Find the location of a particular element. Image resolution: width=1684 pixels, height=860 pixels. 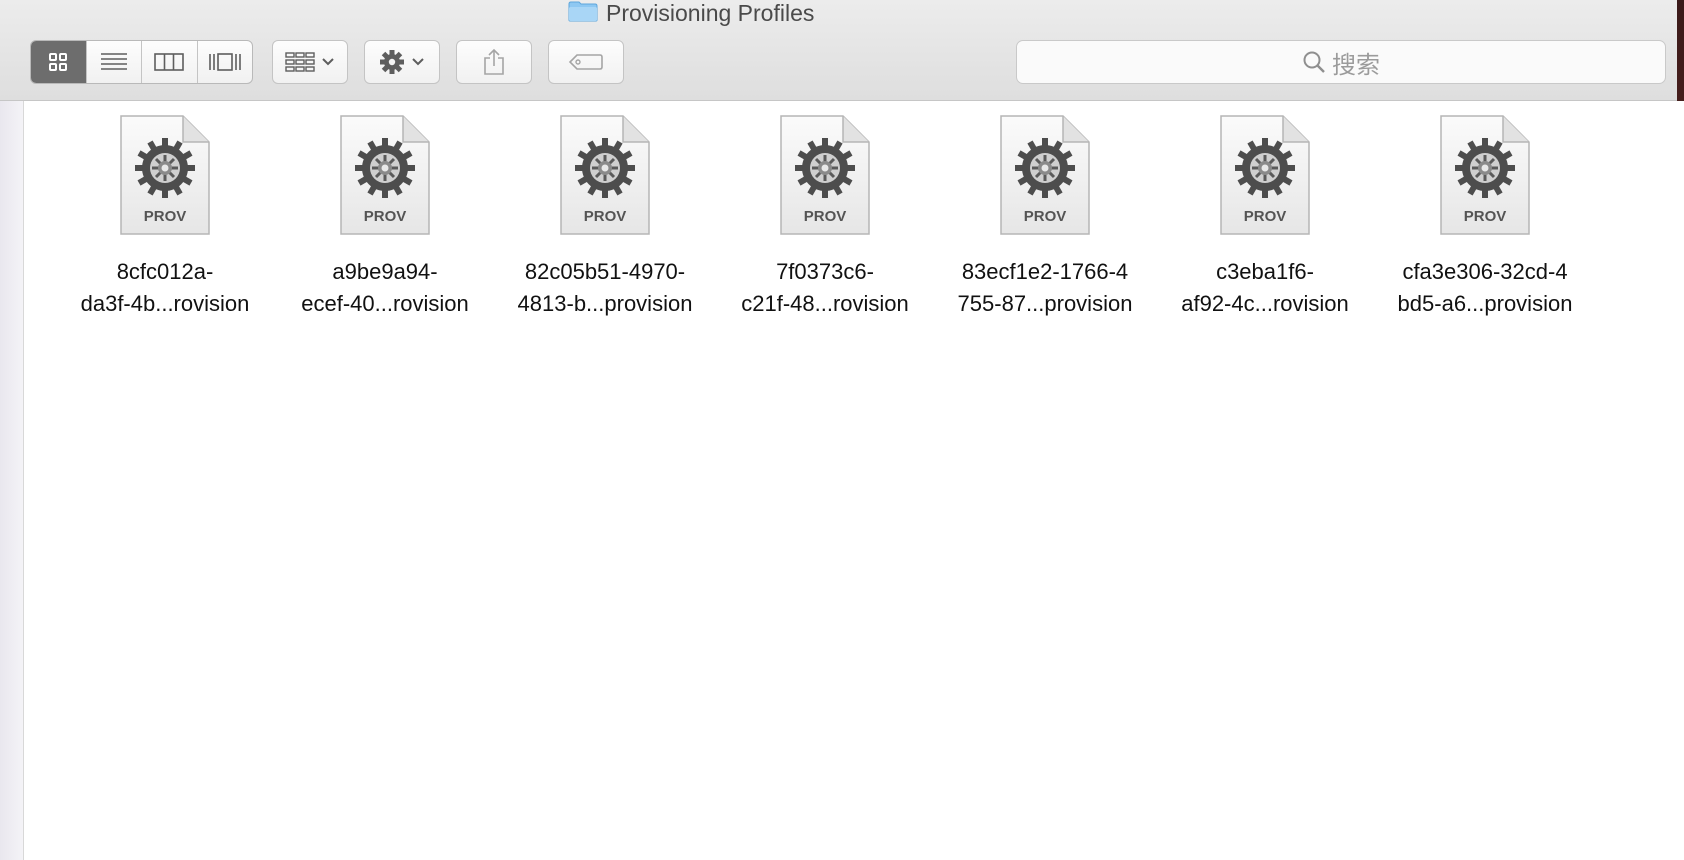

share-icon is located at coordinates (494, 61).